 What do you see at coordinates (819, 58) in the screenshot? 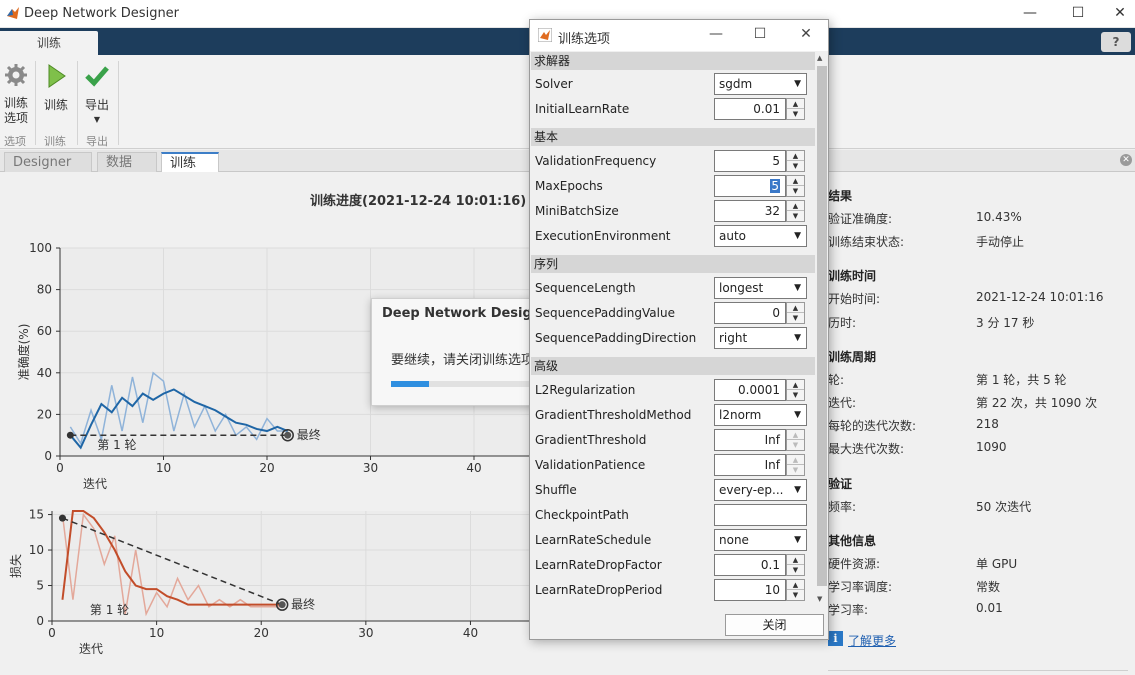
I see `scroll-up-icon: ▲` at bounding box center [819, 58].